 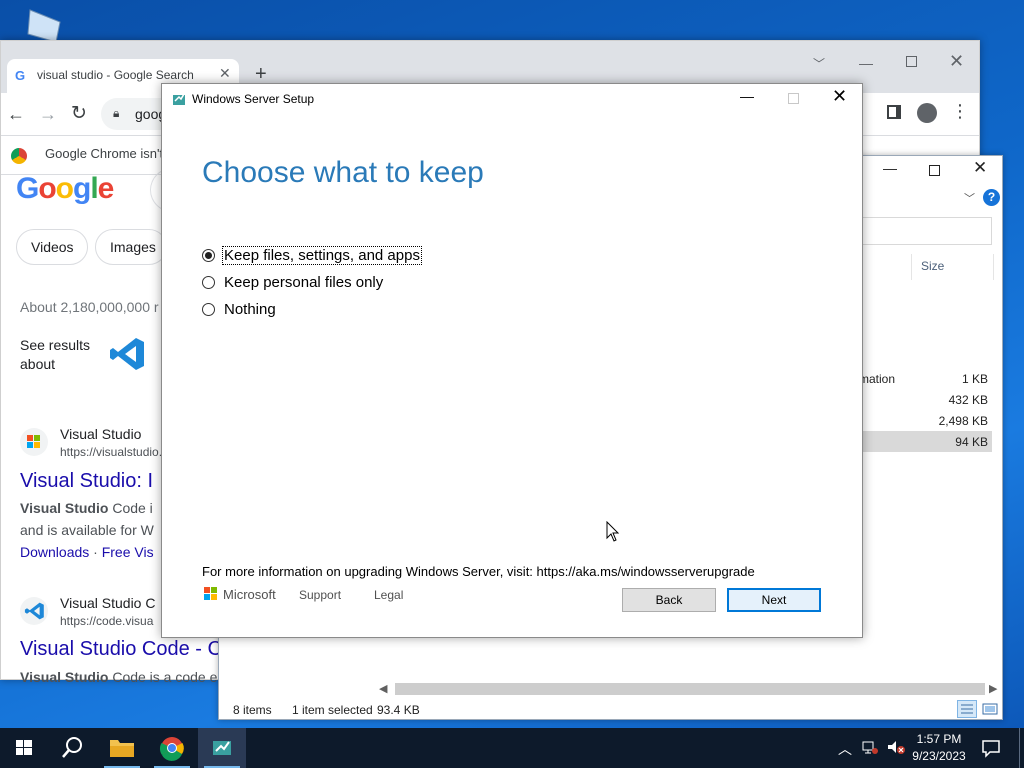 I want to click on windows-setup-icon, so click(x=179, y=99).